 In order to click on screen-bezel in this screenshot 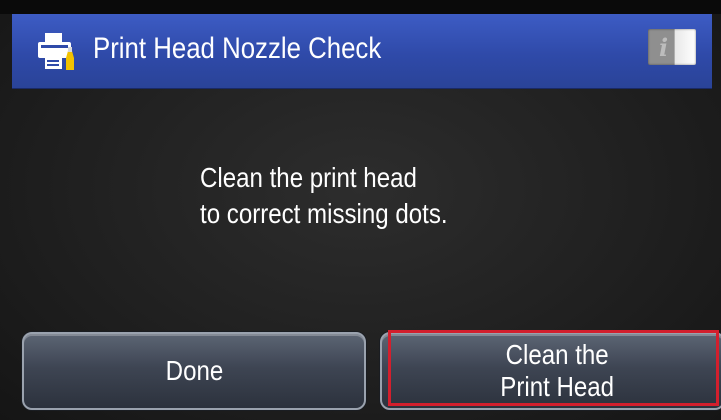, I will do `click(360, 7)`.